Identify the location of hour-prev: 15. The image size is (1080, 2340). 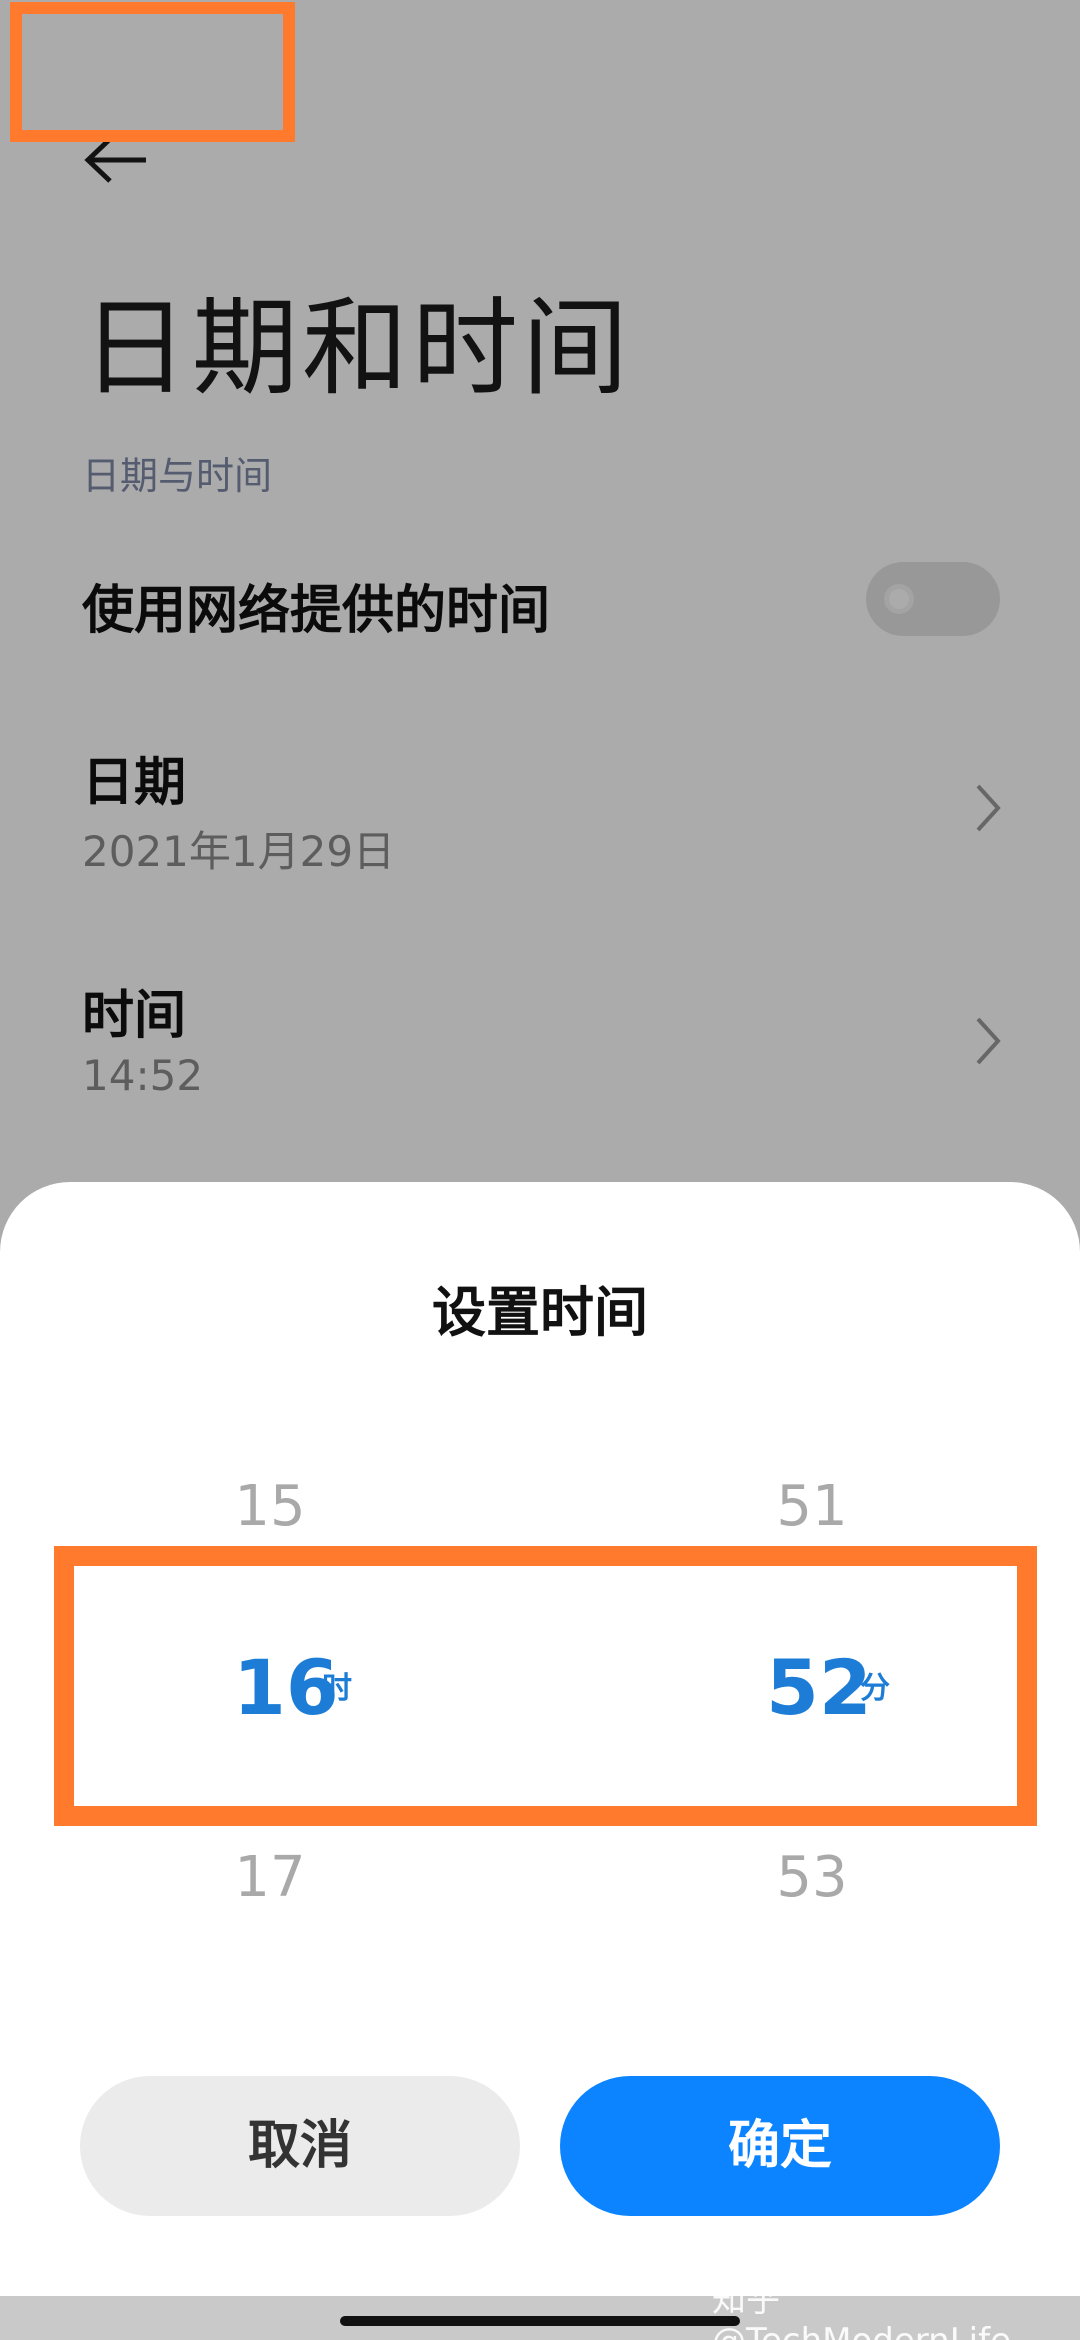
(270, 1506).